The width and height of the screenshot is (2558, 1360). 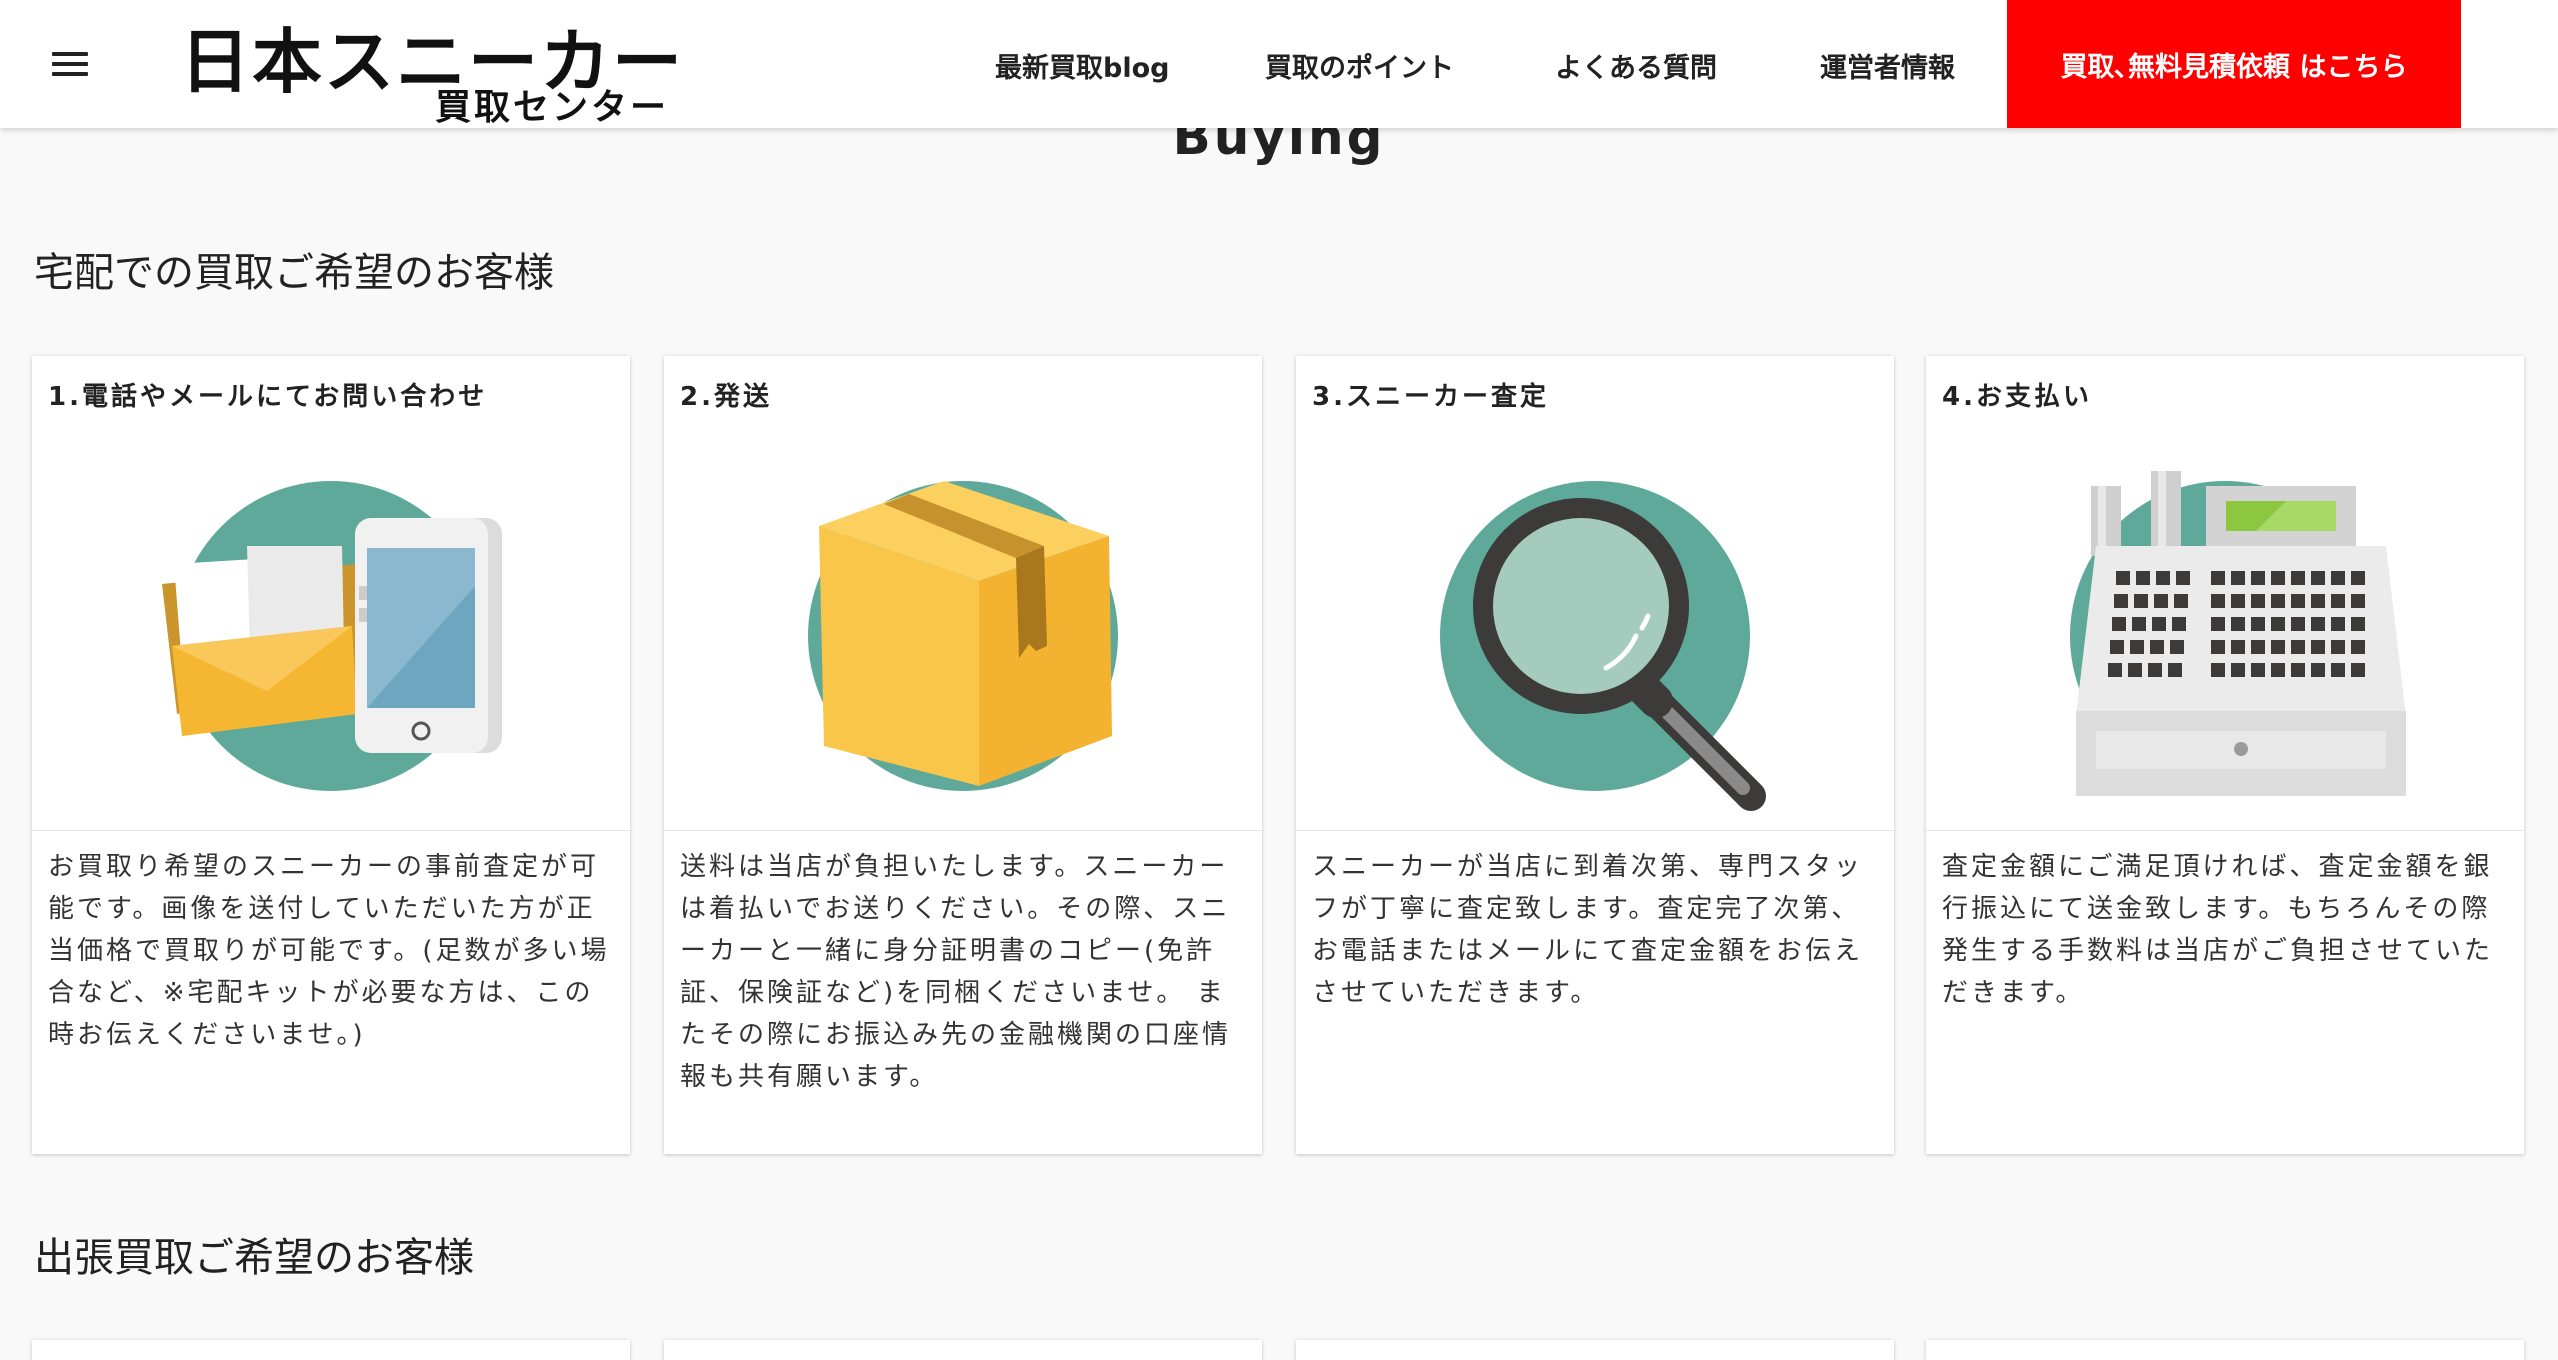 I want to click on step-card-title: 3.スニーカー査定, so click(x=1430, y=397).